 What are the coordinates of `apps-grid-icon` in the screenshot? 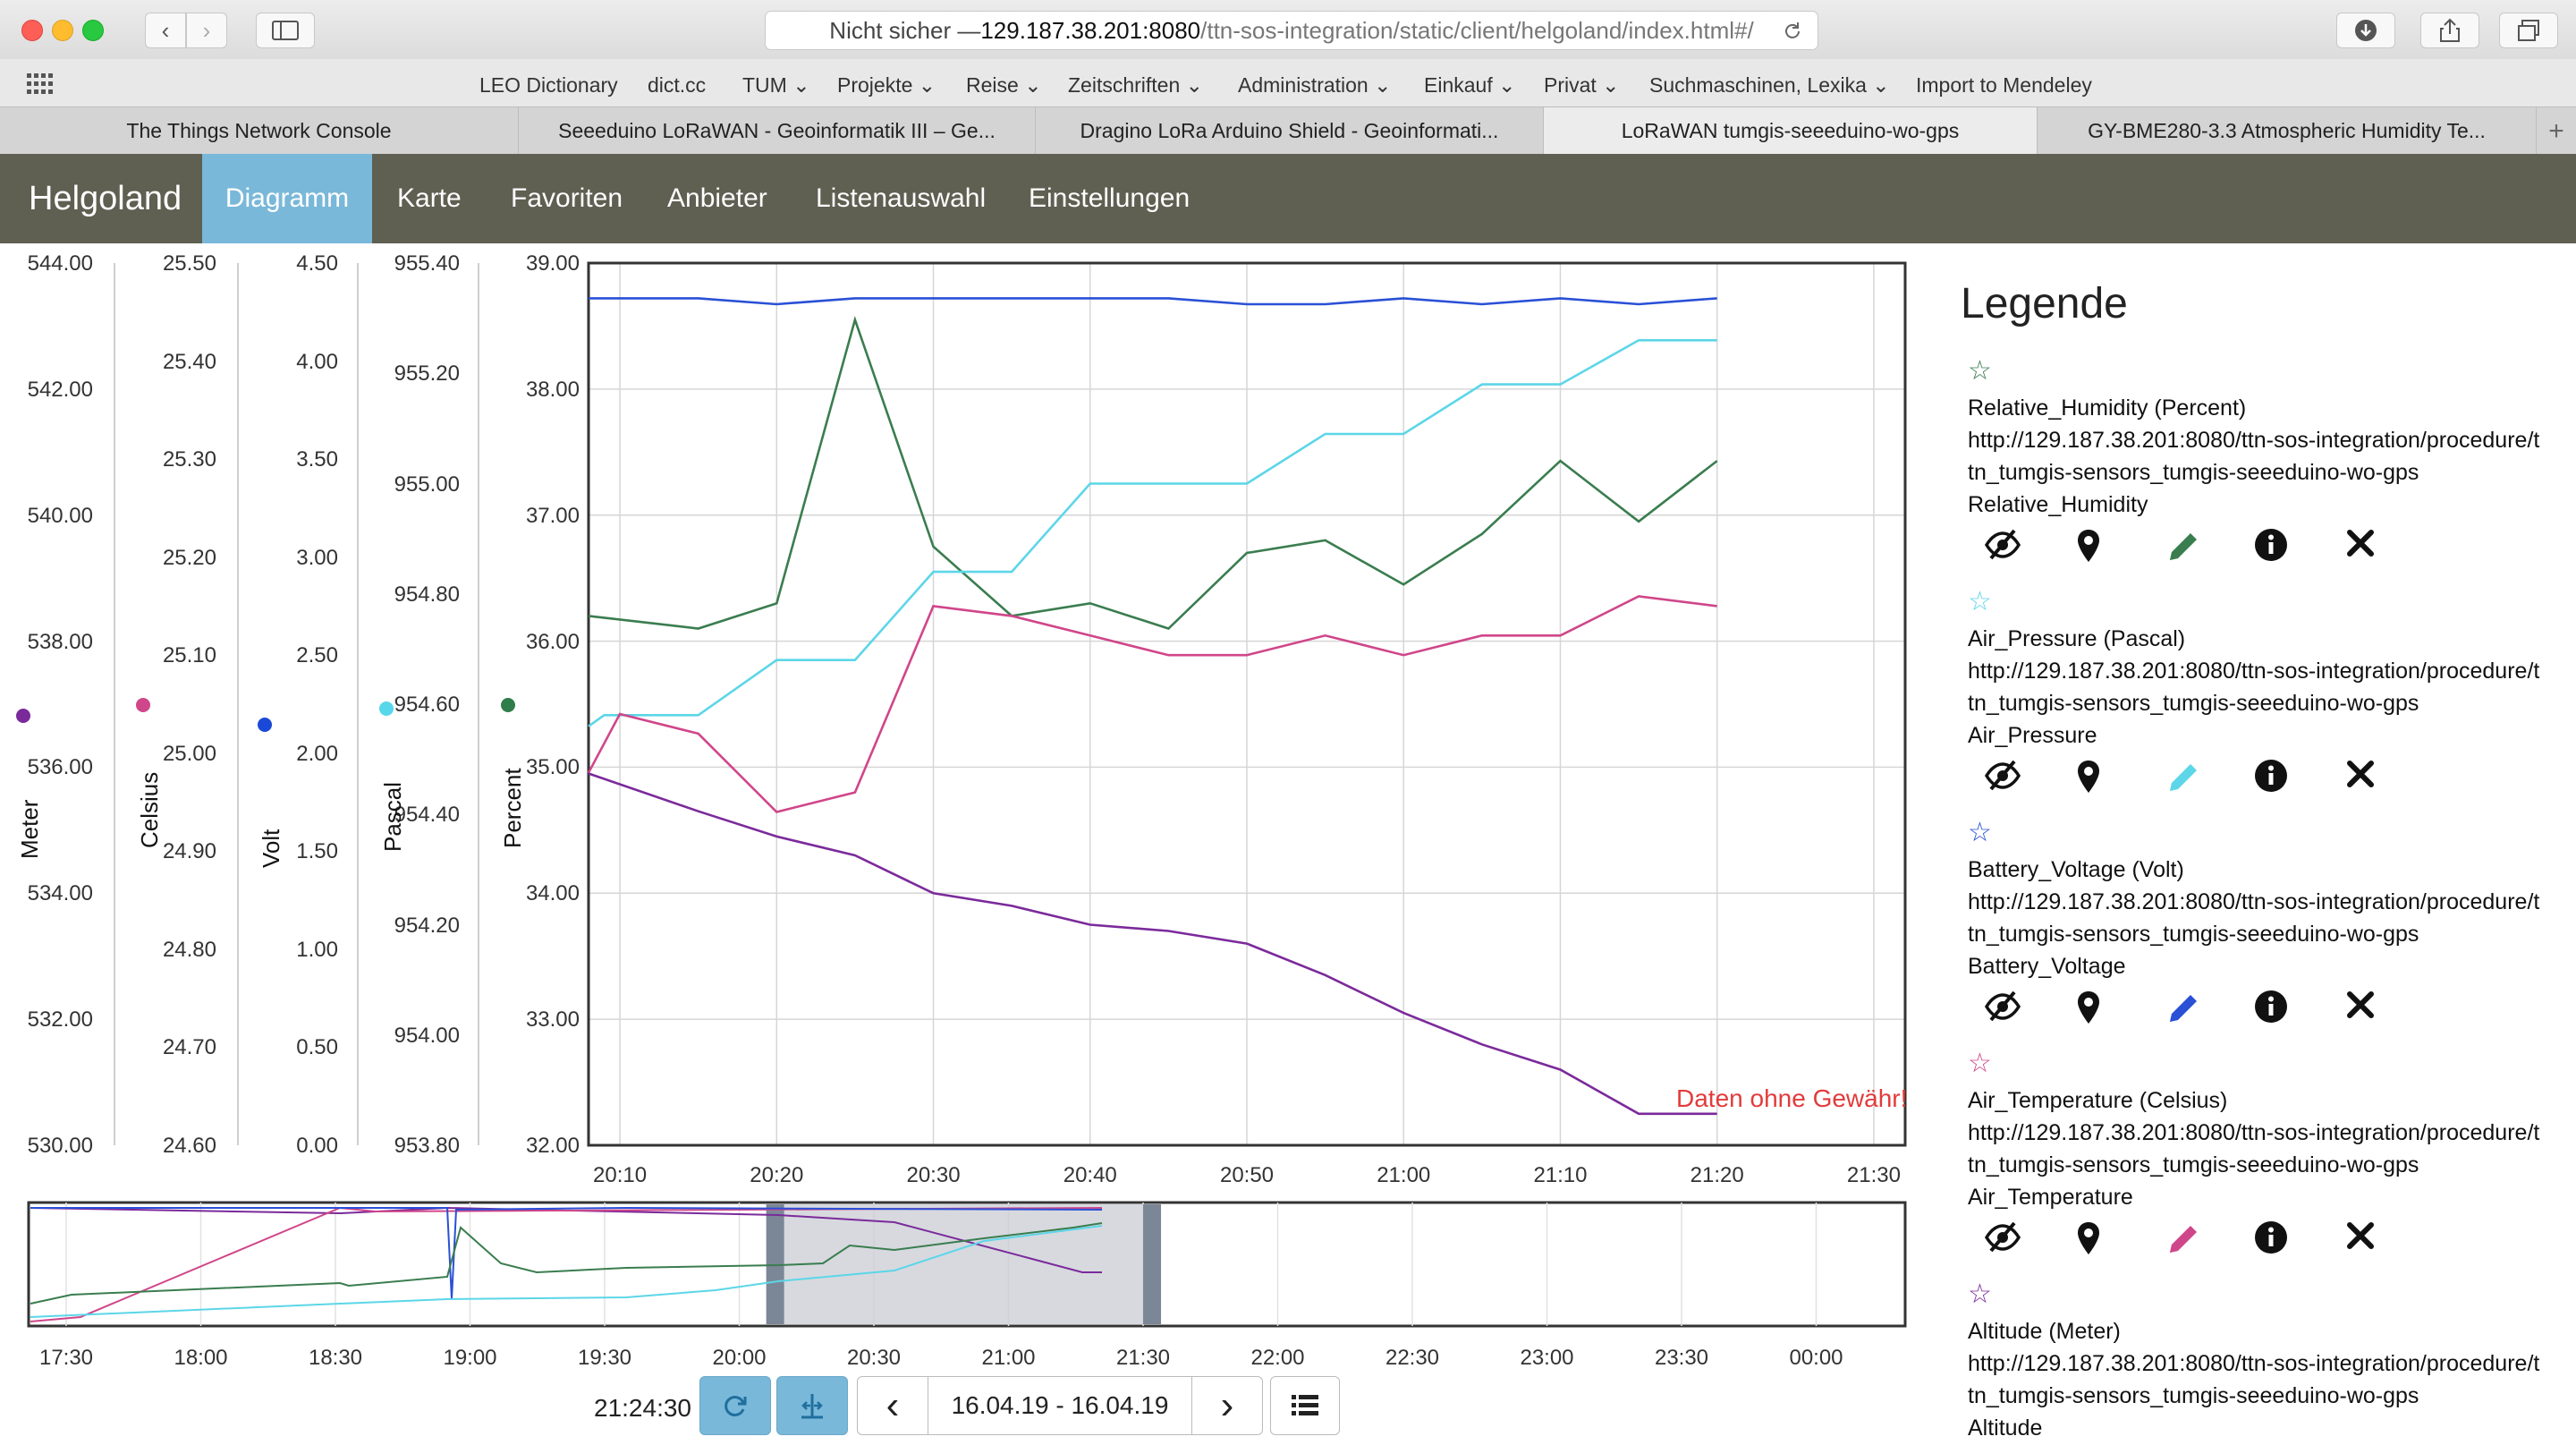 It's located at (40, 84).